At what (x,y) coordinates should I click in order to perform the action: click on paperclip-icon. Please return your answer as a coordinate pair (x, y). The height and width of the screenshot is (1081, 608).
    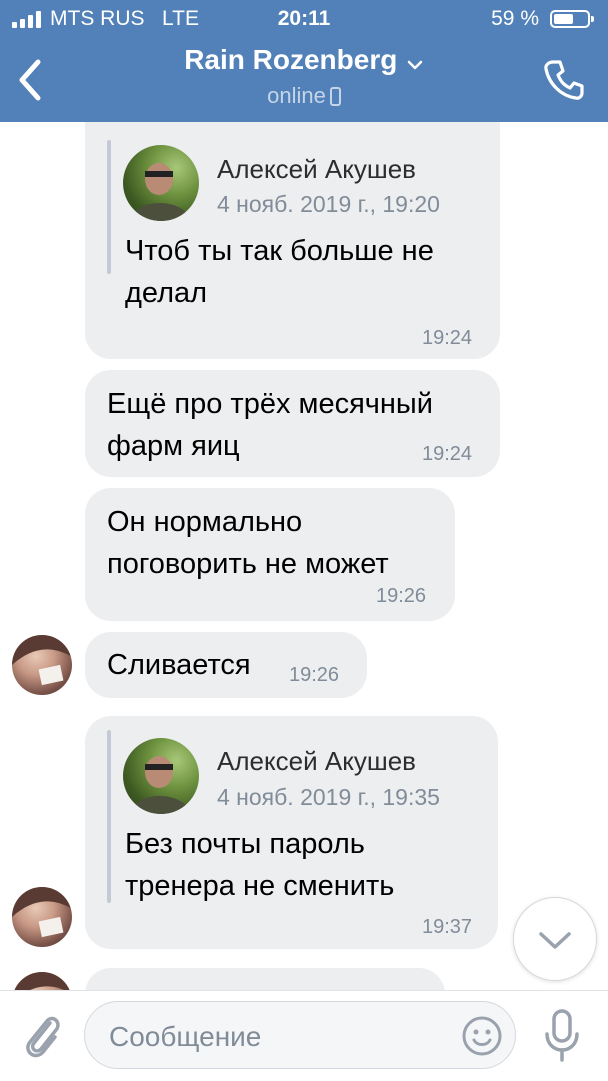
    Looking at the image, I should click on (43, 1037).